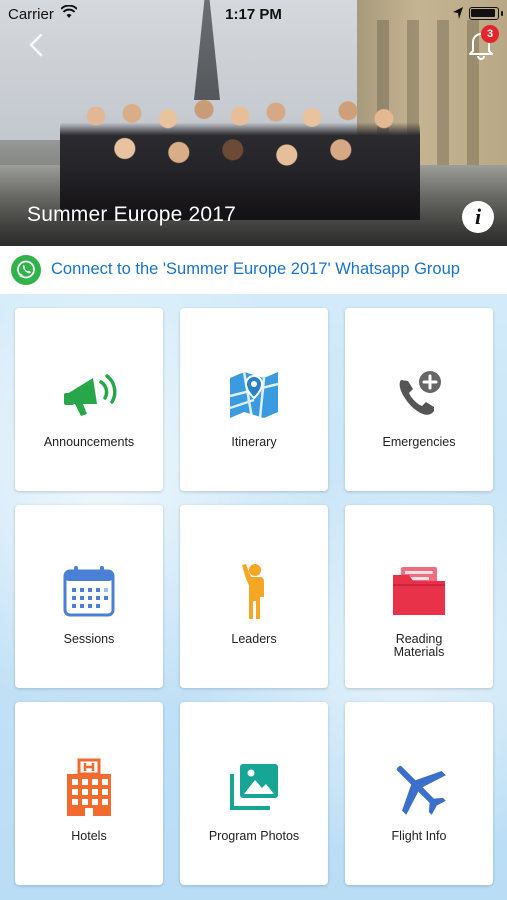  I want to click on tile-announcements: Announcements, so click(89, 399).